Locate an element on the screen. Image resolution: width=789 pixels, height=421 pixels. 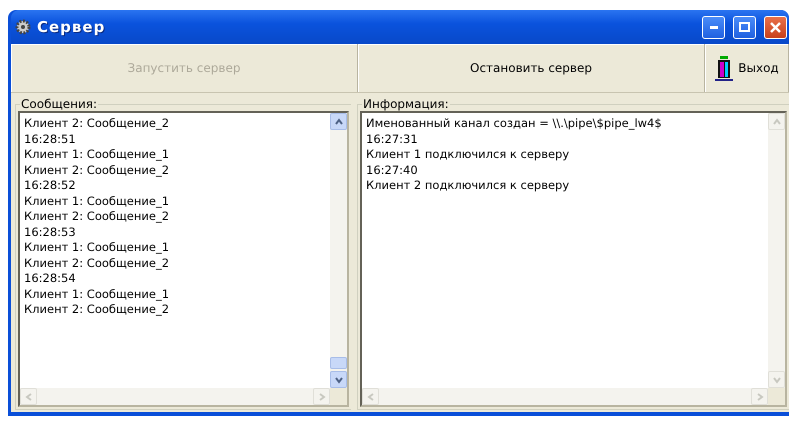
log-line: Именованный канал создан = \\.\pipe\$pipe_lw4$ is located at coordinates (514, 124).